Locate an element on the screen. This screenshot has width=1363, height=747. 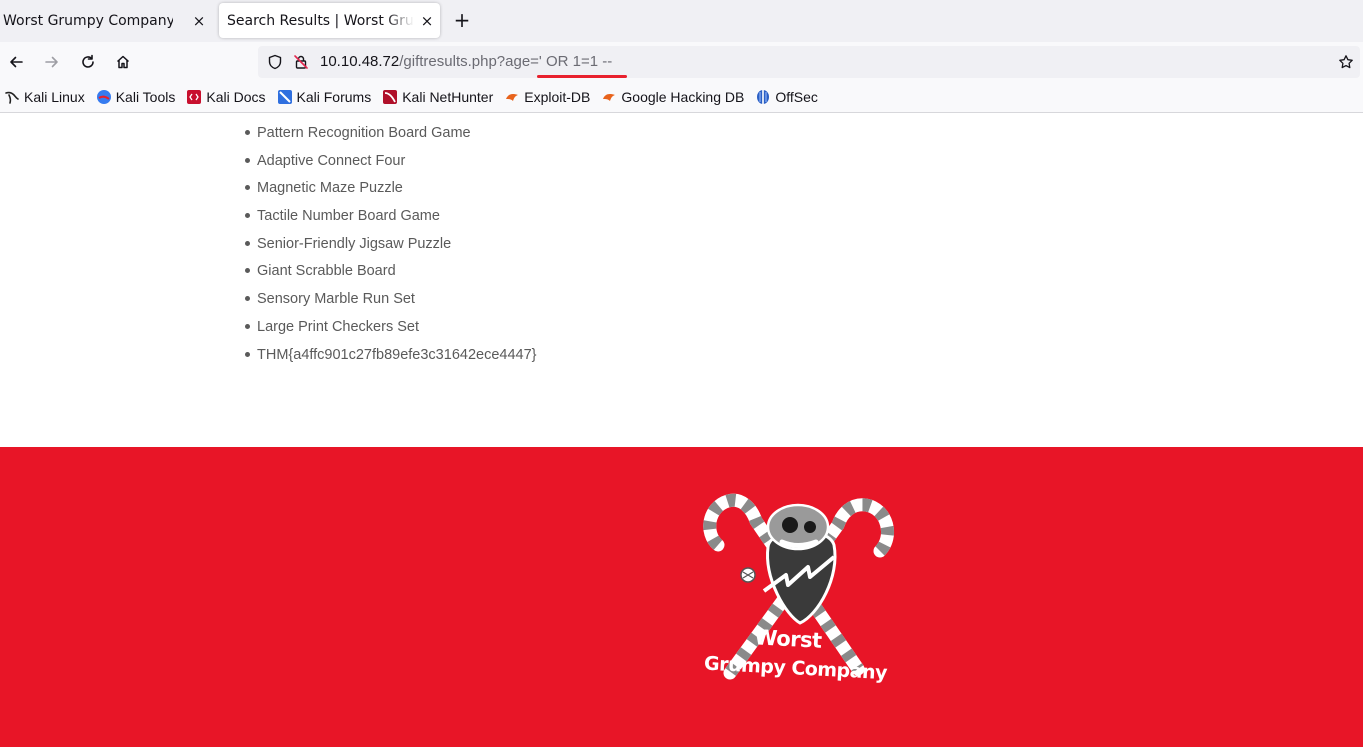
list-item: Adaptive Connect Four is located at coordinates (391, 165).